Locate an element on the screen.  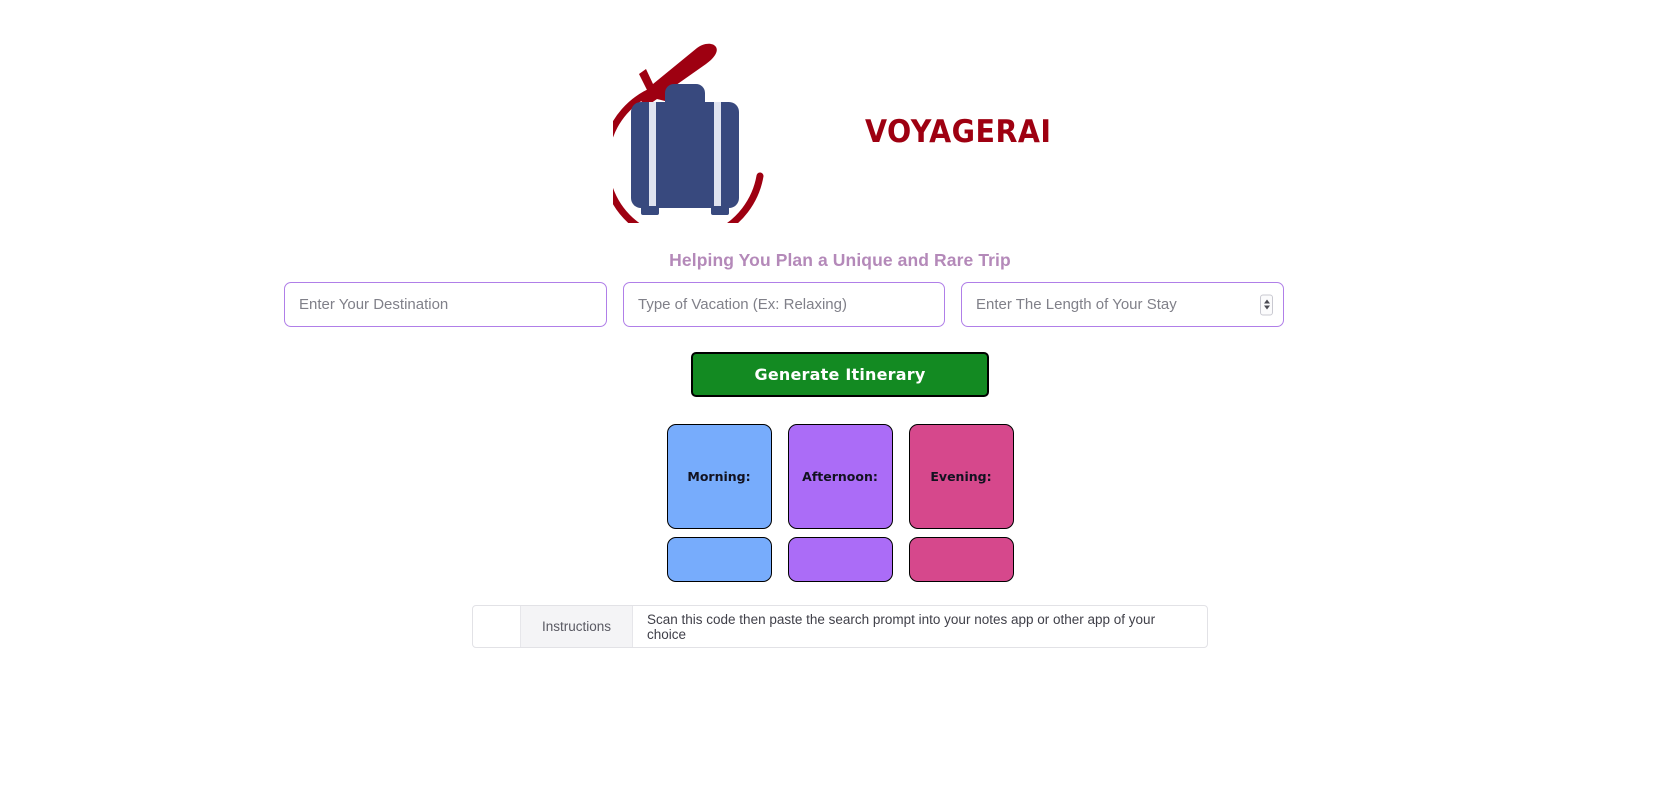
card-morning-body is located at coordinates (719, 559).